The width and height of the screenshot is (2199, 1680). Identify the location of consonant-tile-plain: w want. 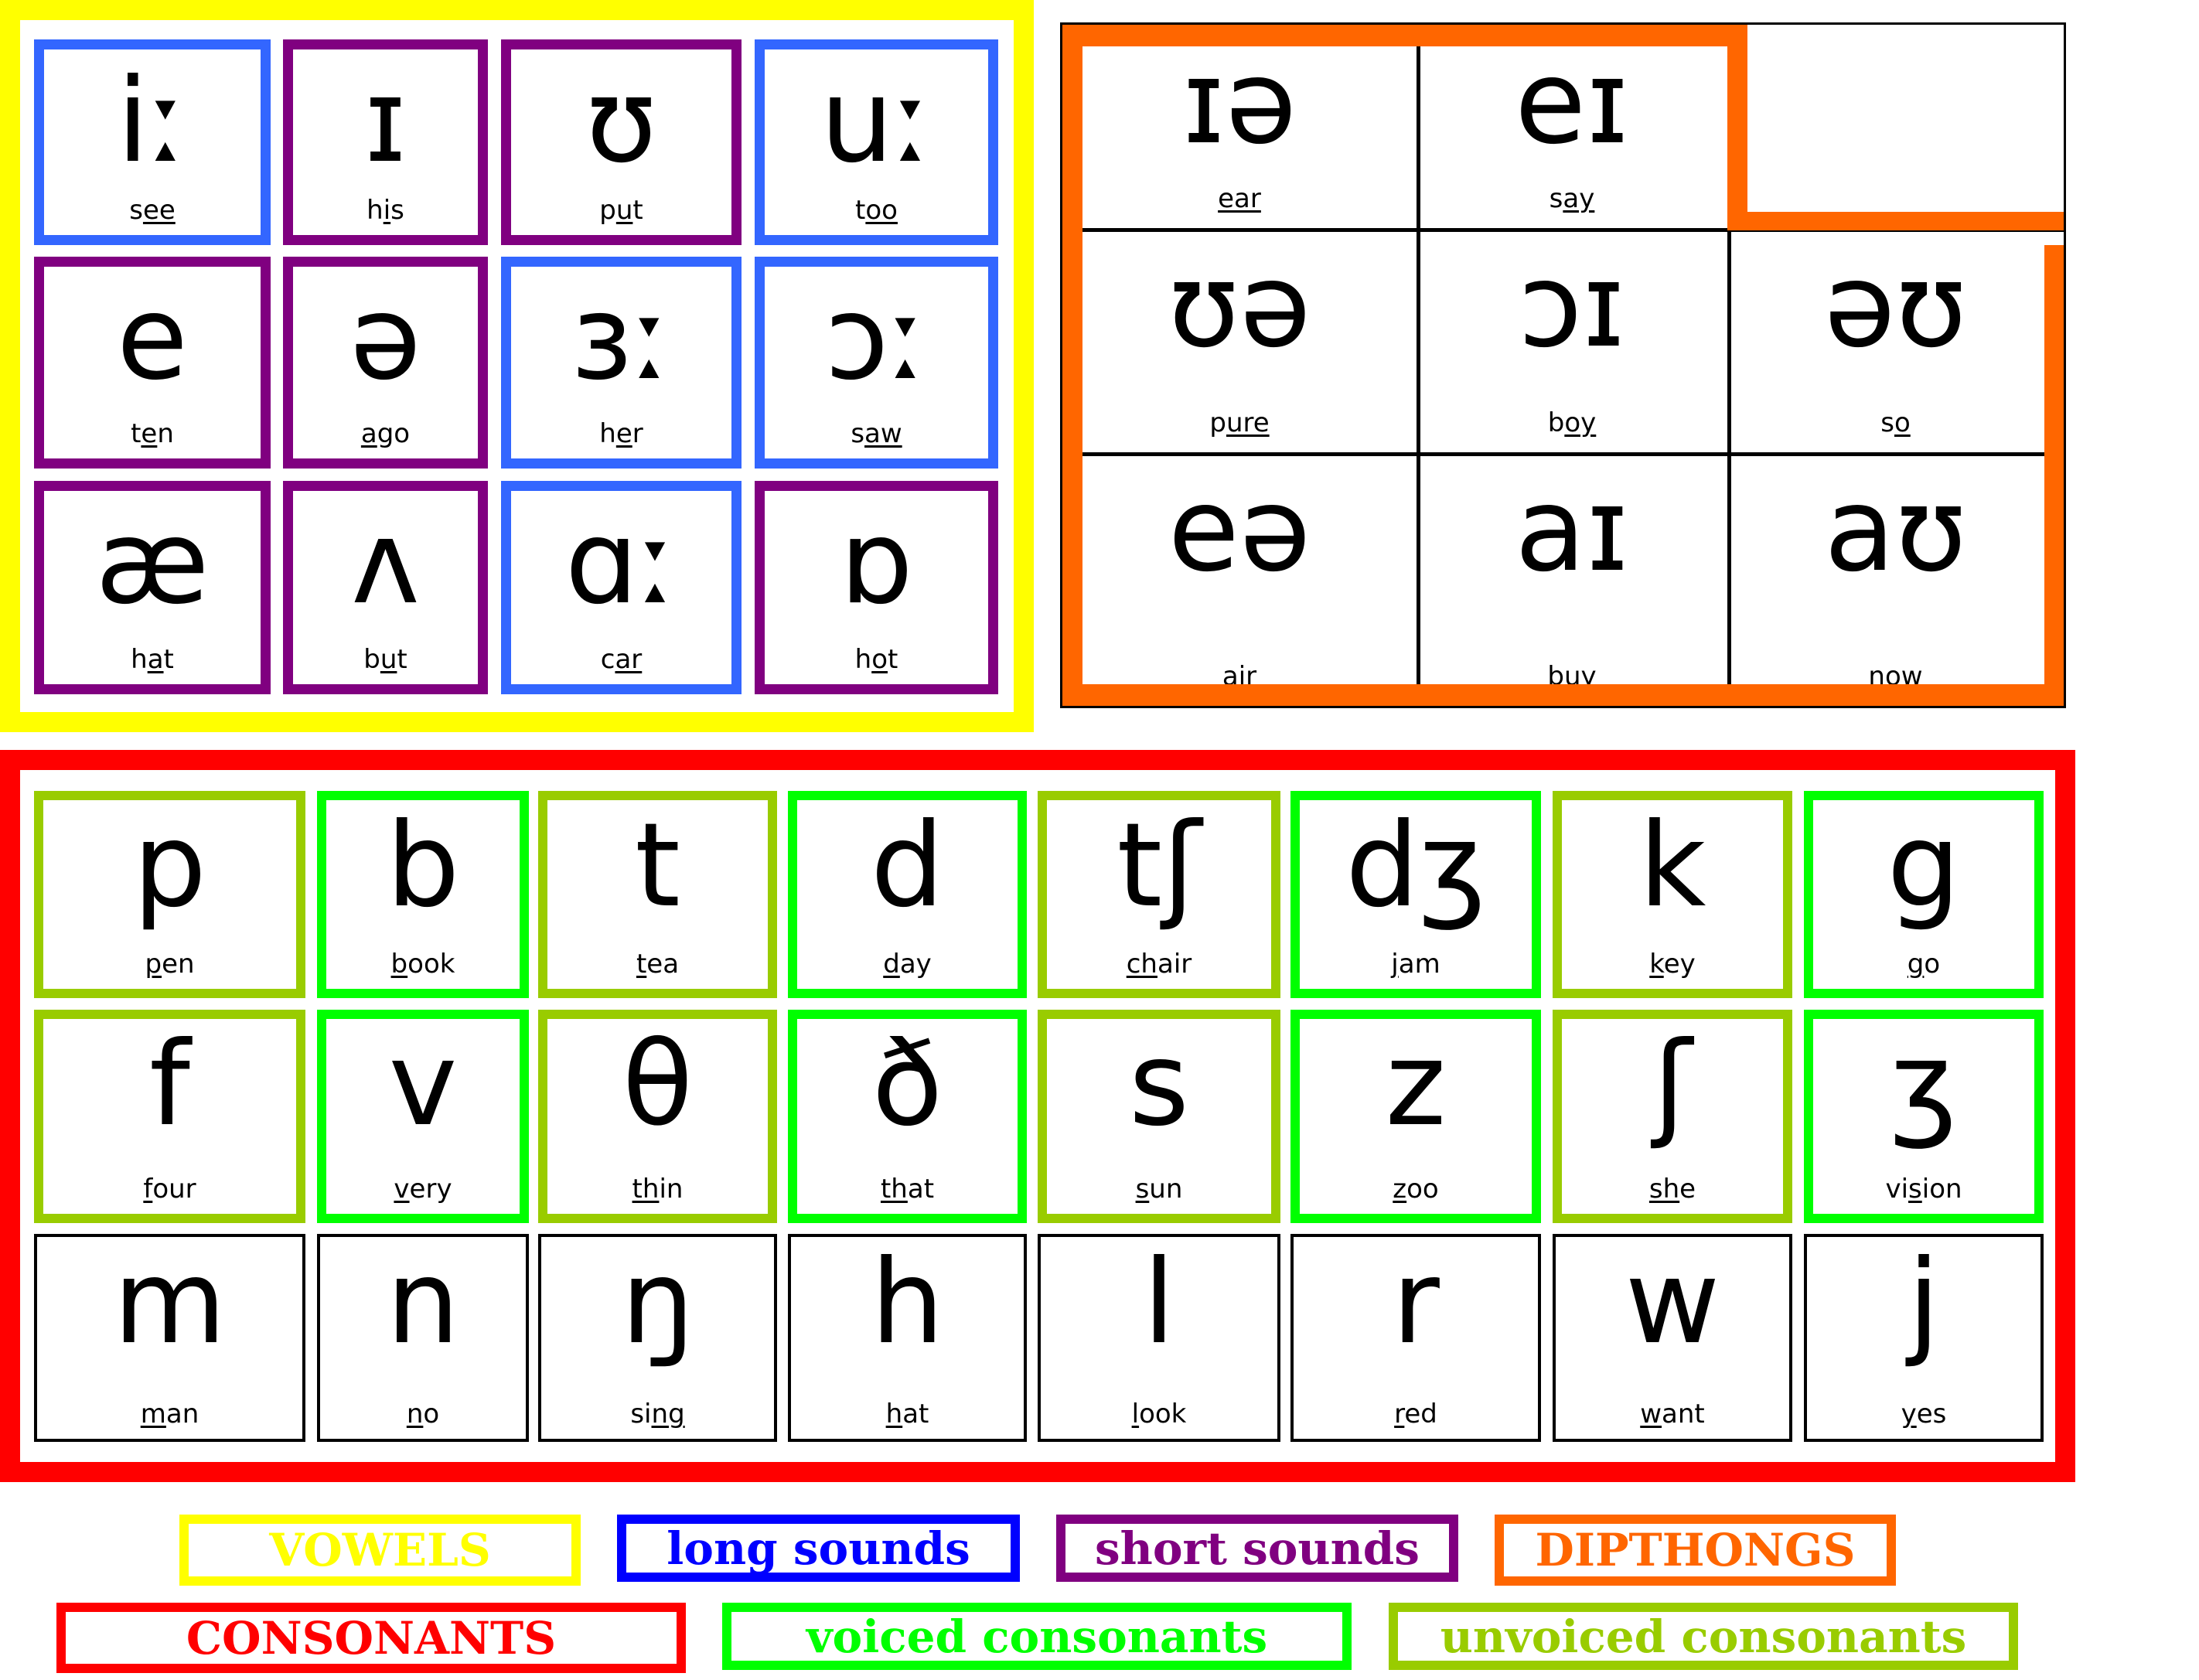
(1673, 1338).